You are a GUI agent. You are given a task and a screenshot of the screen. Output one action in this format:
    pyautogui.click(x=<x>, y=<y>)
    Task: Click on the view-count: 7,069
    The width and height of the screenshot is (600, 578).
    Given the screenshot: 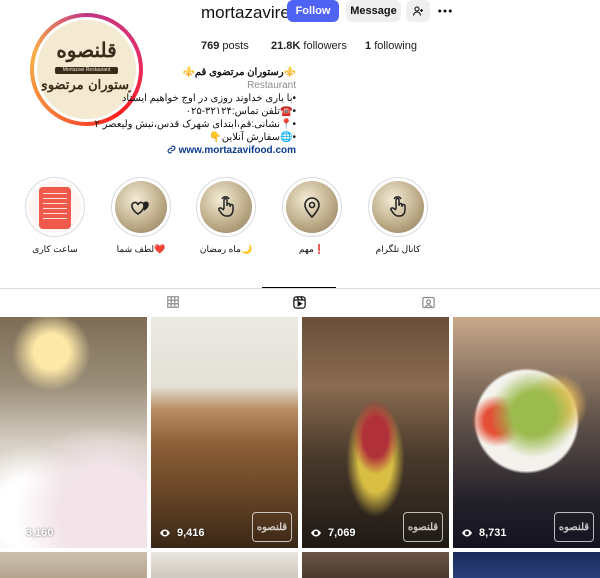 What is the action you would take?
    pyautogui.click(x=333, y=533)
    